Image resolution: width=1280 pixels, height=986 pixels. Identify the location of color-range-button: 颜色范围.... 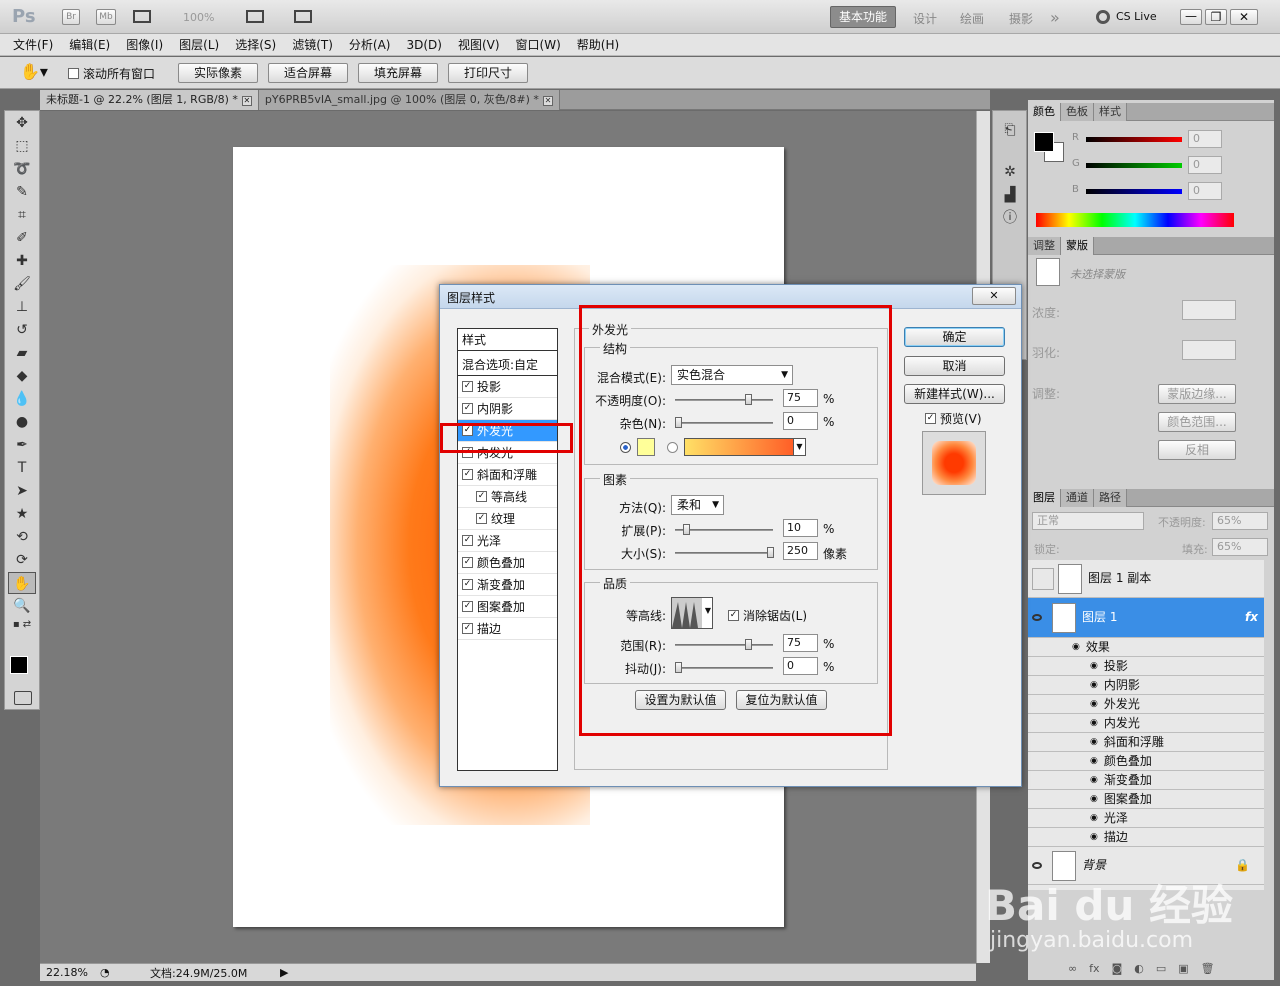
(1197, 422).